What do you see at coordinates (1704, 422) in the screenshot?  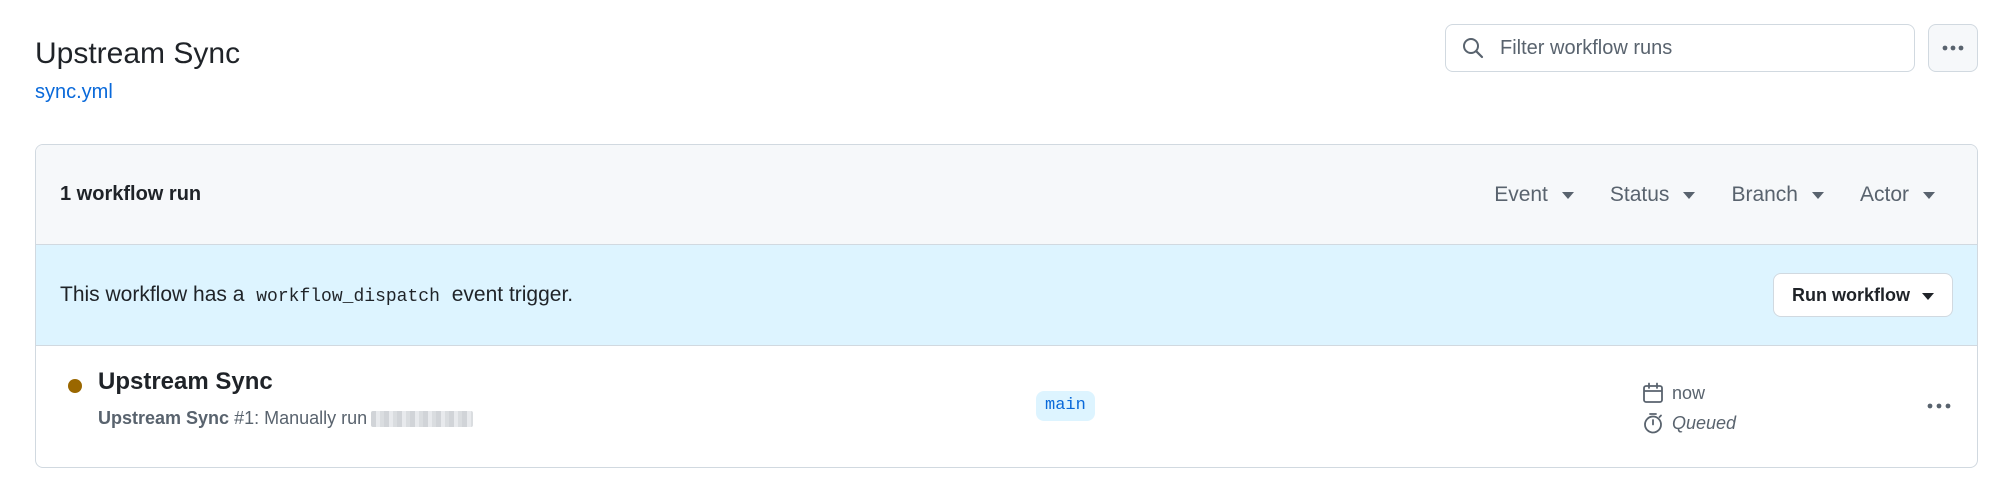 I see `run-status-text: Queued` at bounding box center [1704, 422].